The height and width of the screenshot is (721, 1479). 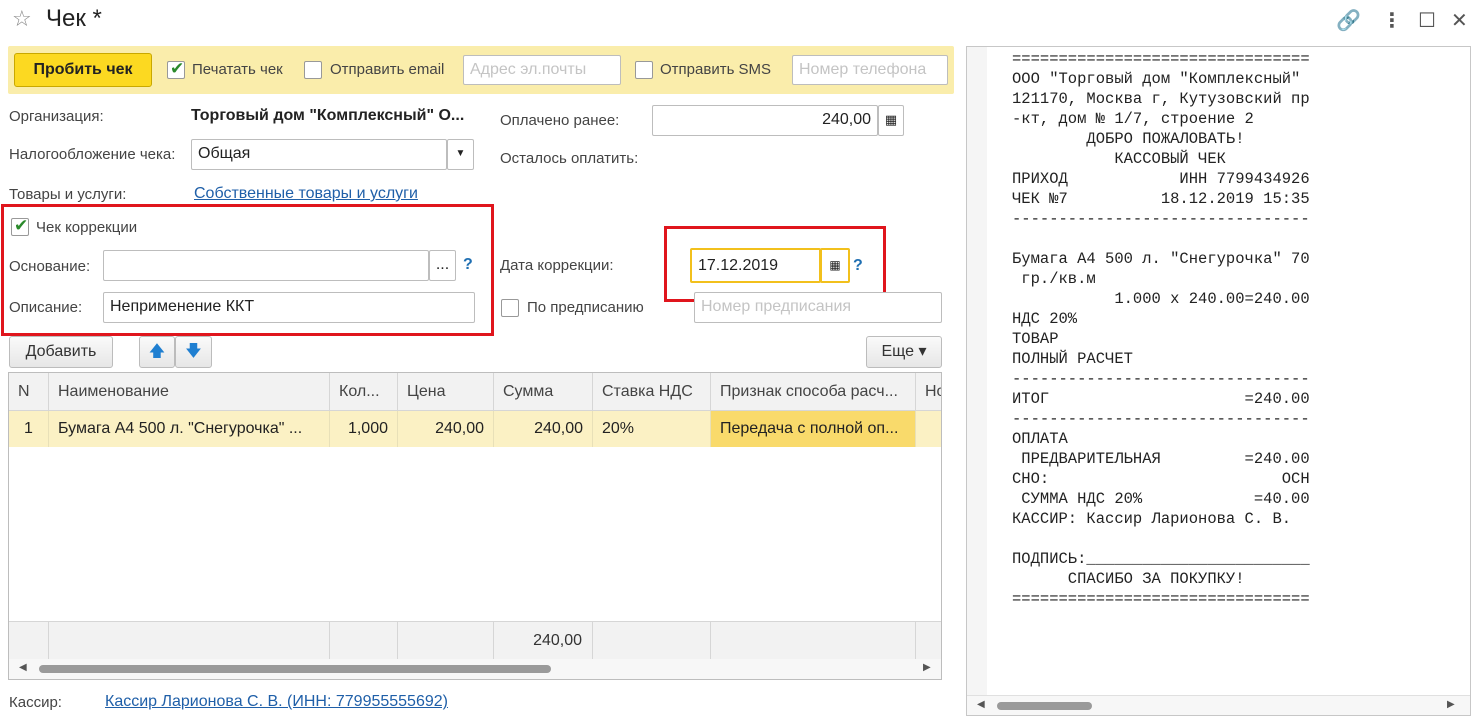 What do you see at coordinates (739, 20) in the screenshot?
I see `title-bar: ☆ Чек * 🔗 ⋮ ☐ ✕` at bounding box center [739, 20].